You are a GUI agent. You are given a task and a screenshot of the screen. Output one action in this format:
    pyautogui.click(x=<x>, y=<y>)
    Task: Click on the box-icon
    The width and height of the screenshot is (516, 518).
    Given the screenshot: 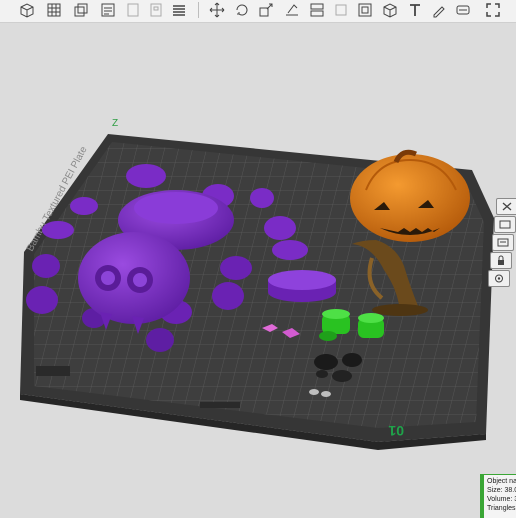 What is the action you would take?
    pyautogui.click(x=365, y=10)
    